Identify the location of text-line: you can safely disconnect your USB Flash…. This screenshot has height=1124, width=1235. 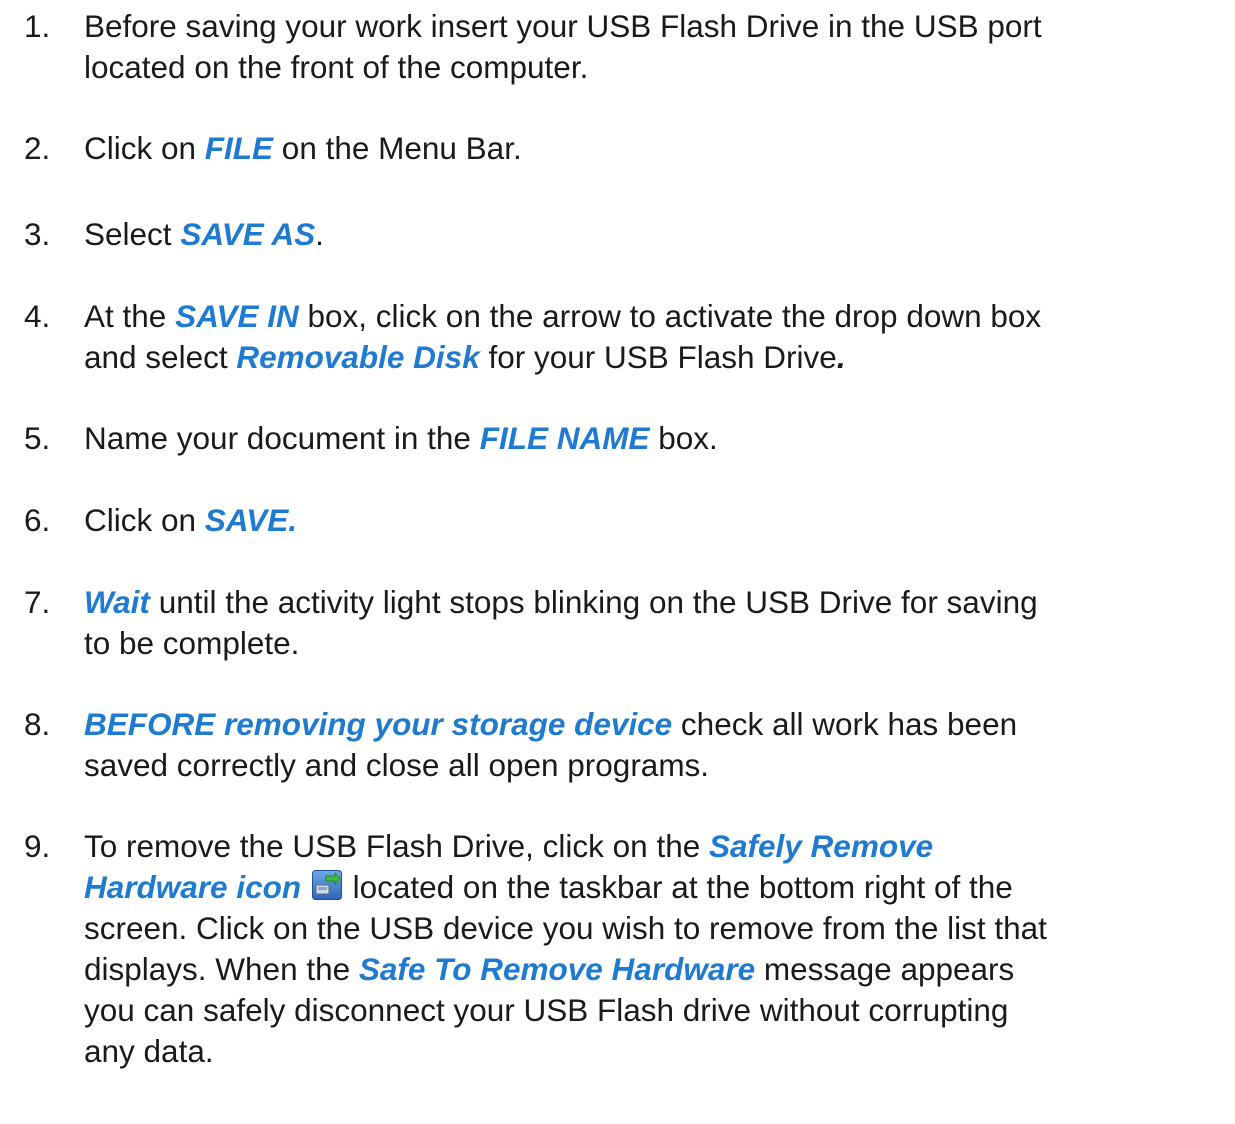
(654, 1010).